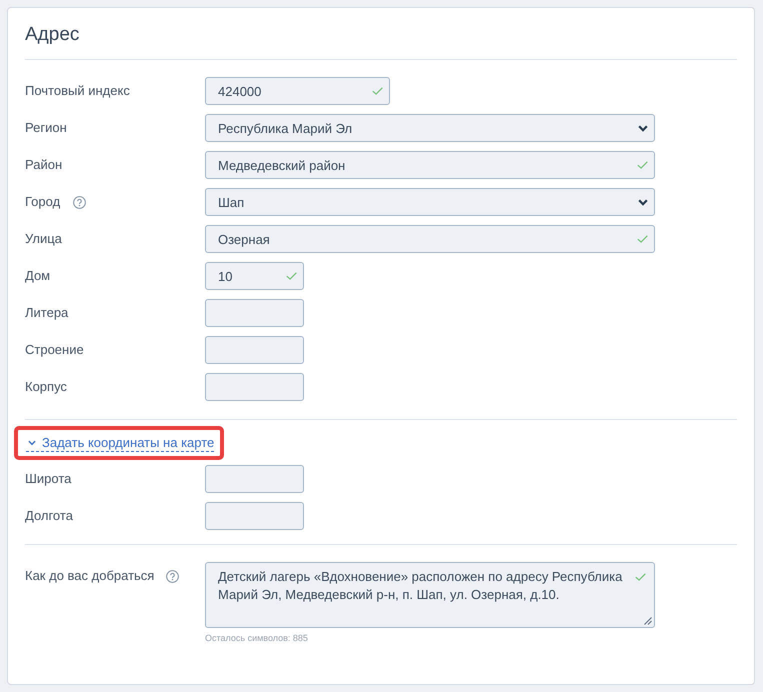 Image resolution: width=763 pixels, height=692 pixels. Describe the element at coordinates (52, 35) in the screenshot. I see `section-title: Адрес` at that location.